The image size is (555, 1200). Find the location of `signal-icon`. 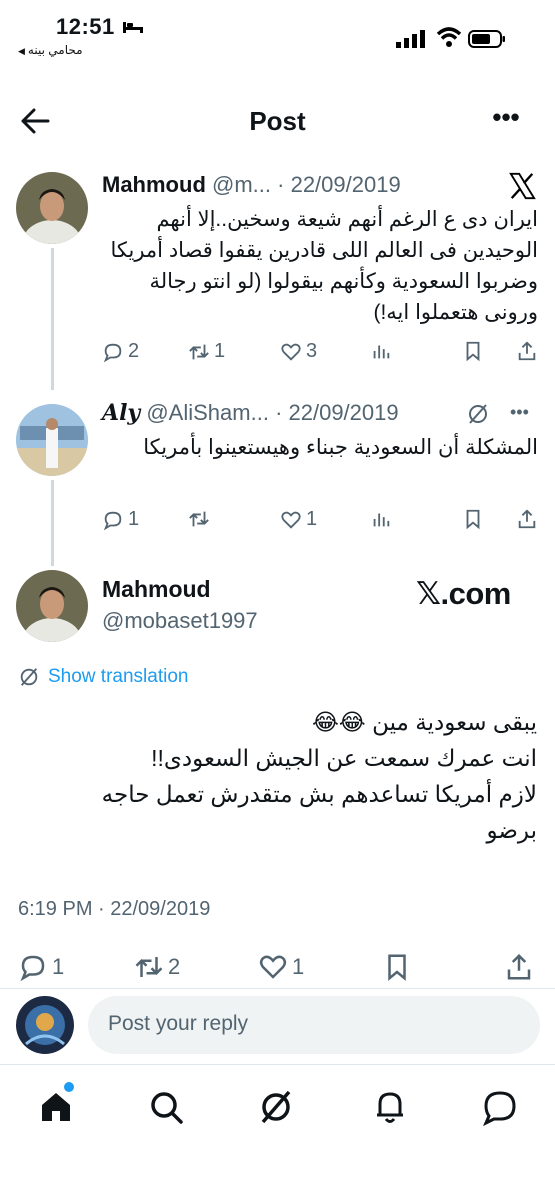

signal-icon is located at coordinates (410, 39).